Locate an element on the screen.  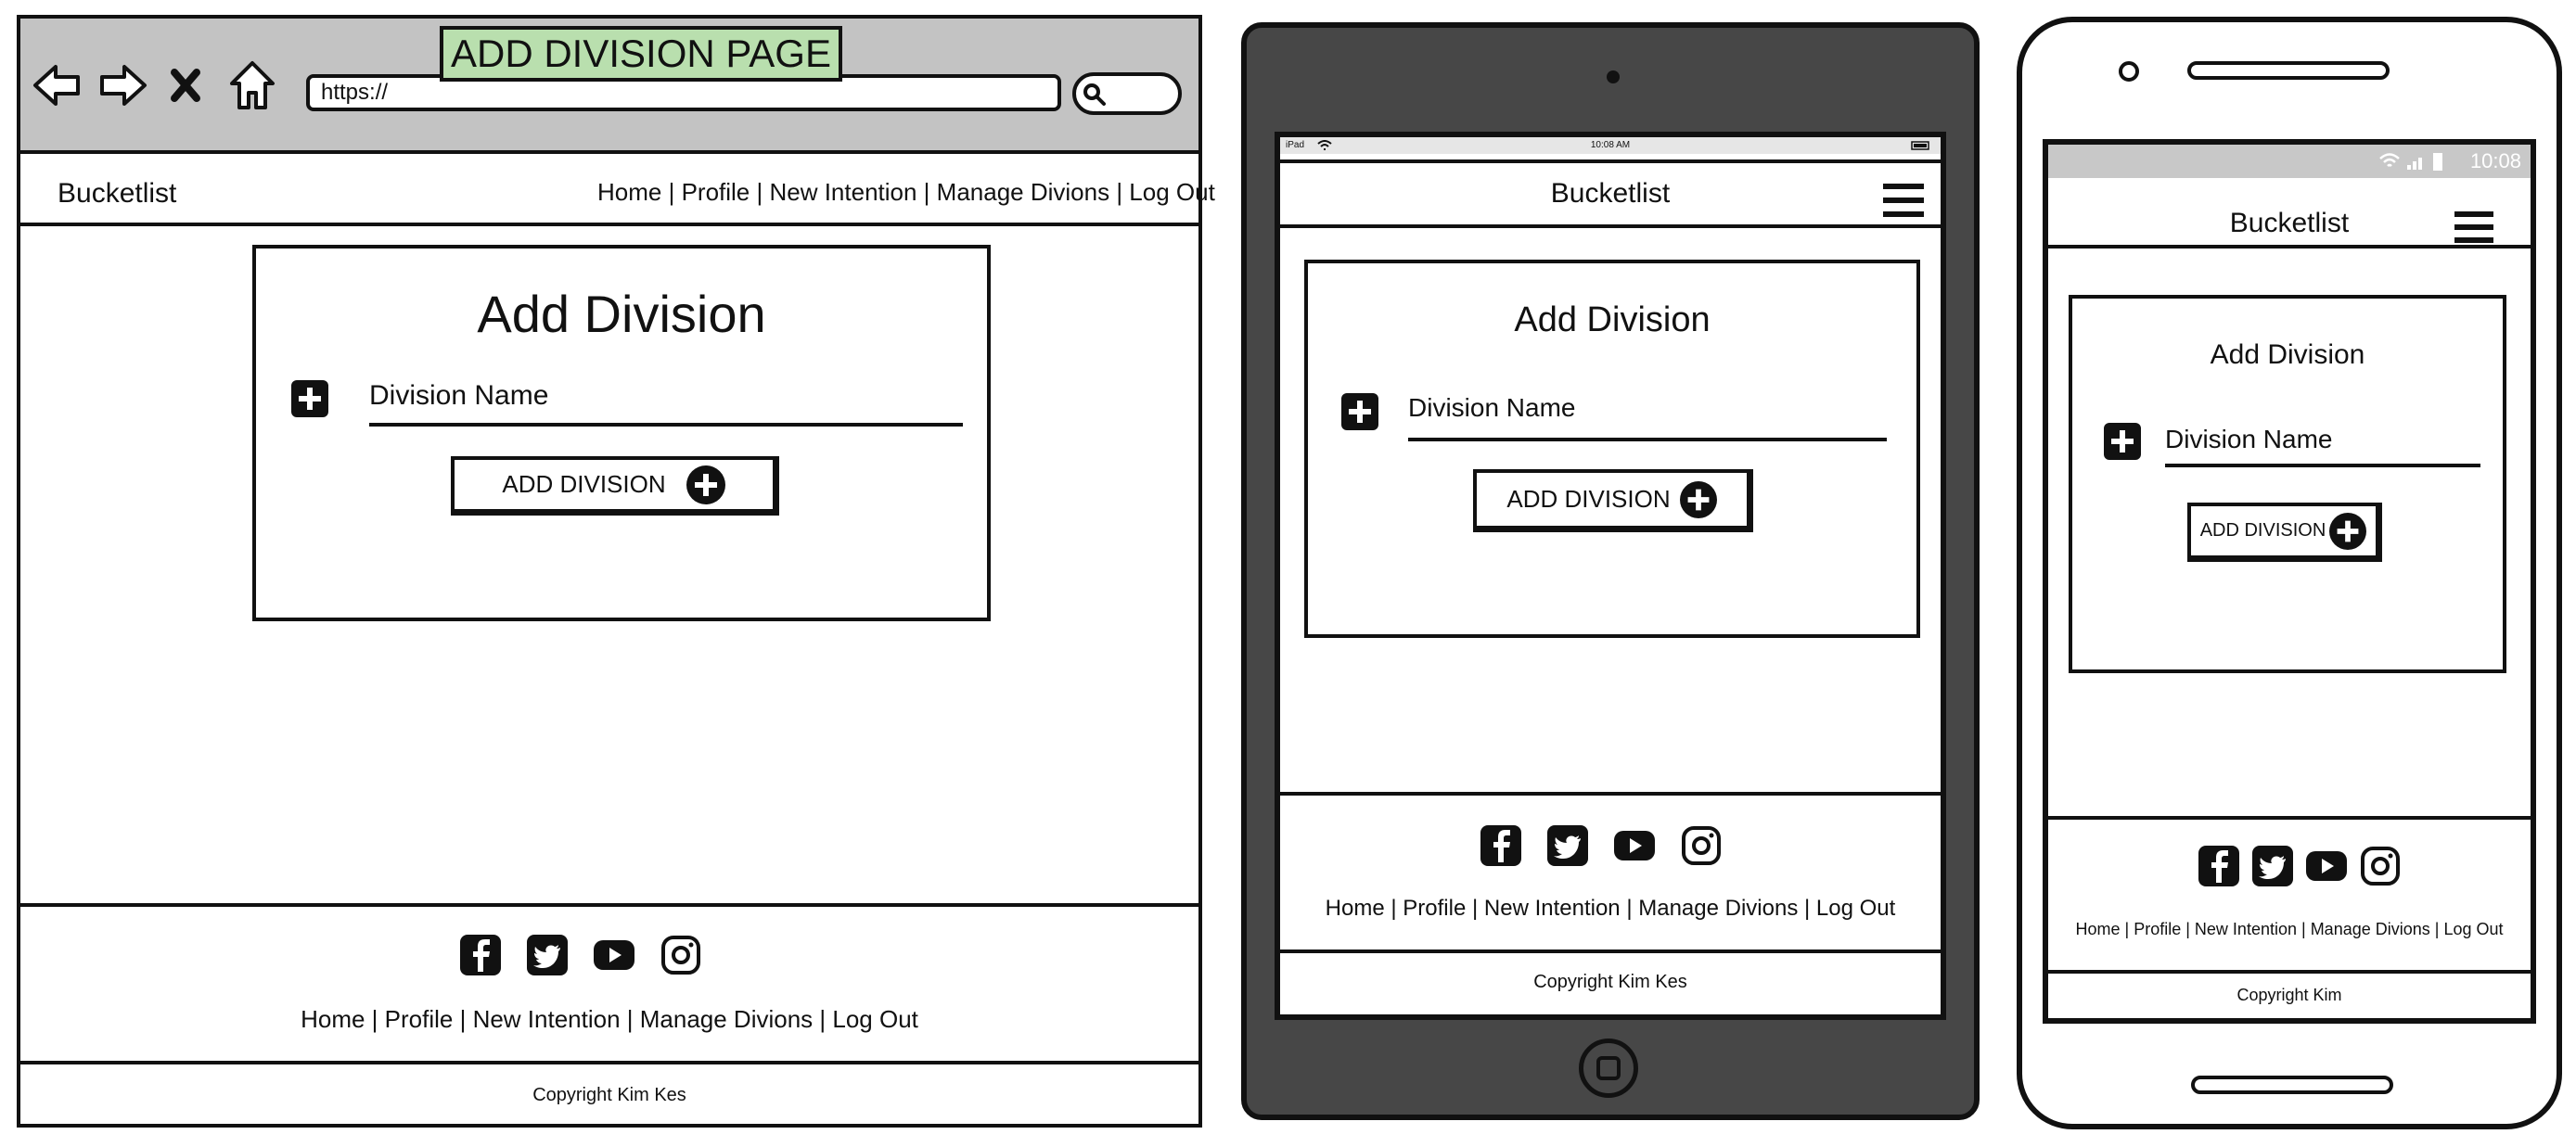
back-arrow-icon is located at coordinates (57, 85).